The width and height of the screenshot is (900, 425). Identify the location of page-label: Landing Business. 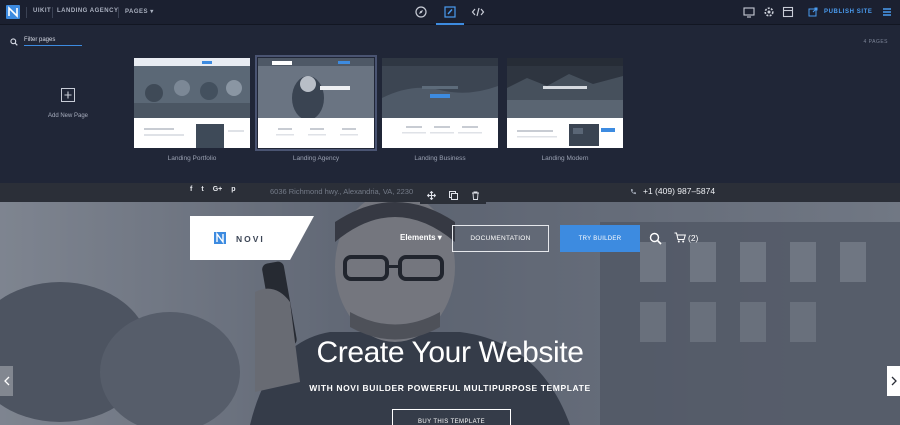
(440, 158).